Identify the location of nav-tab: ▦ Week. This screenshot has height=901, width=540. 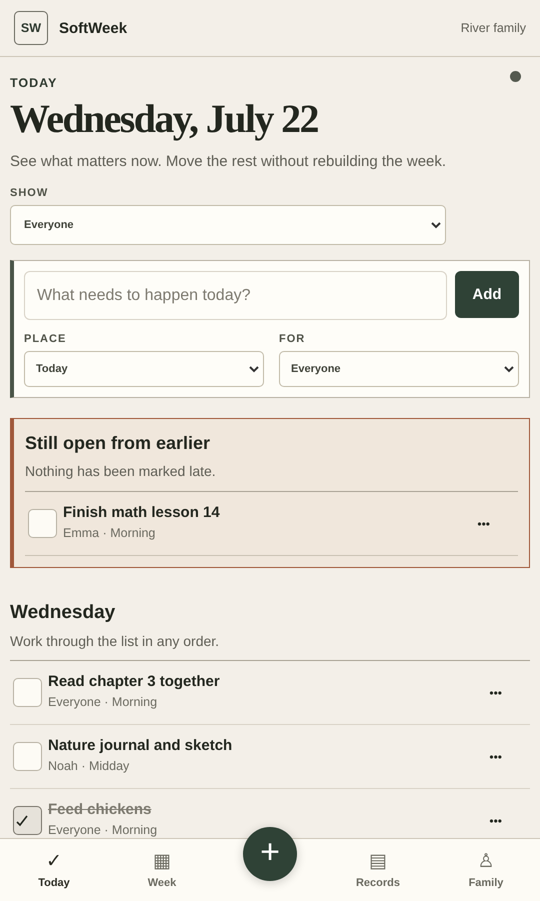
(162, 870).